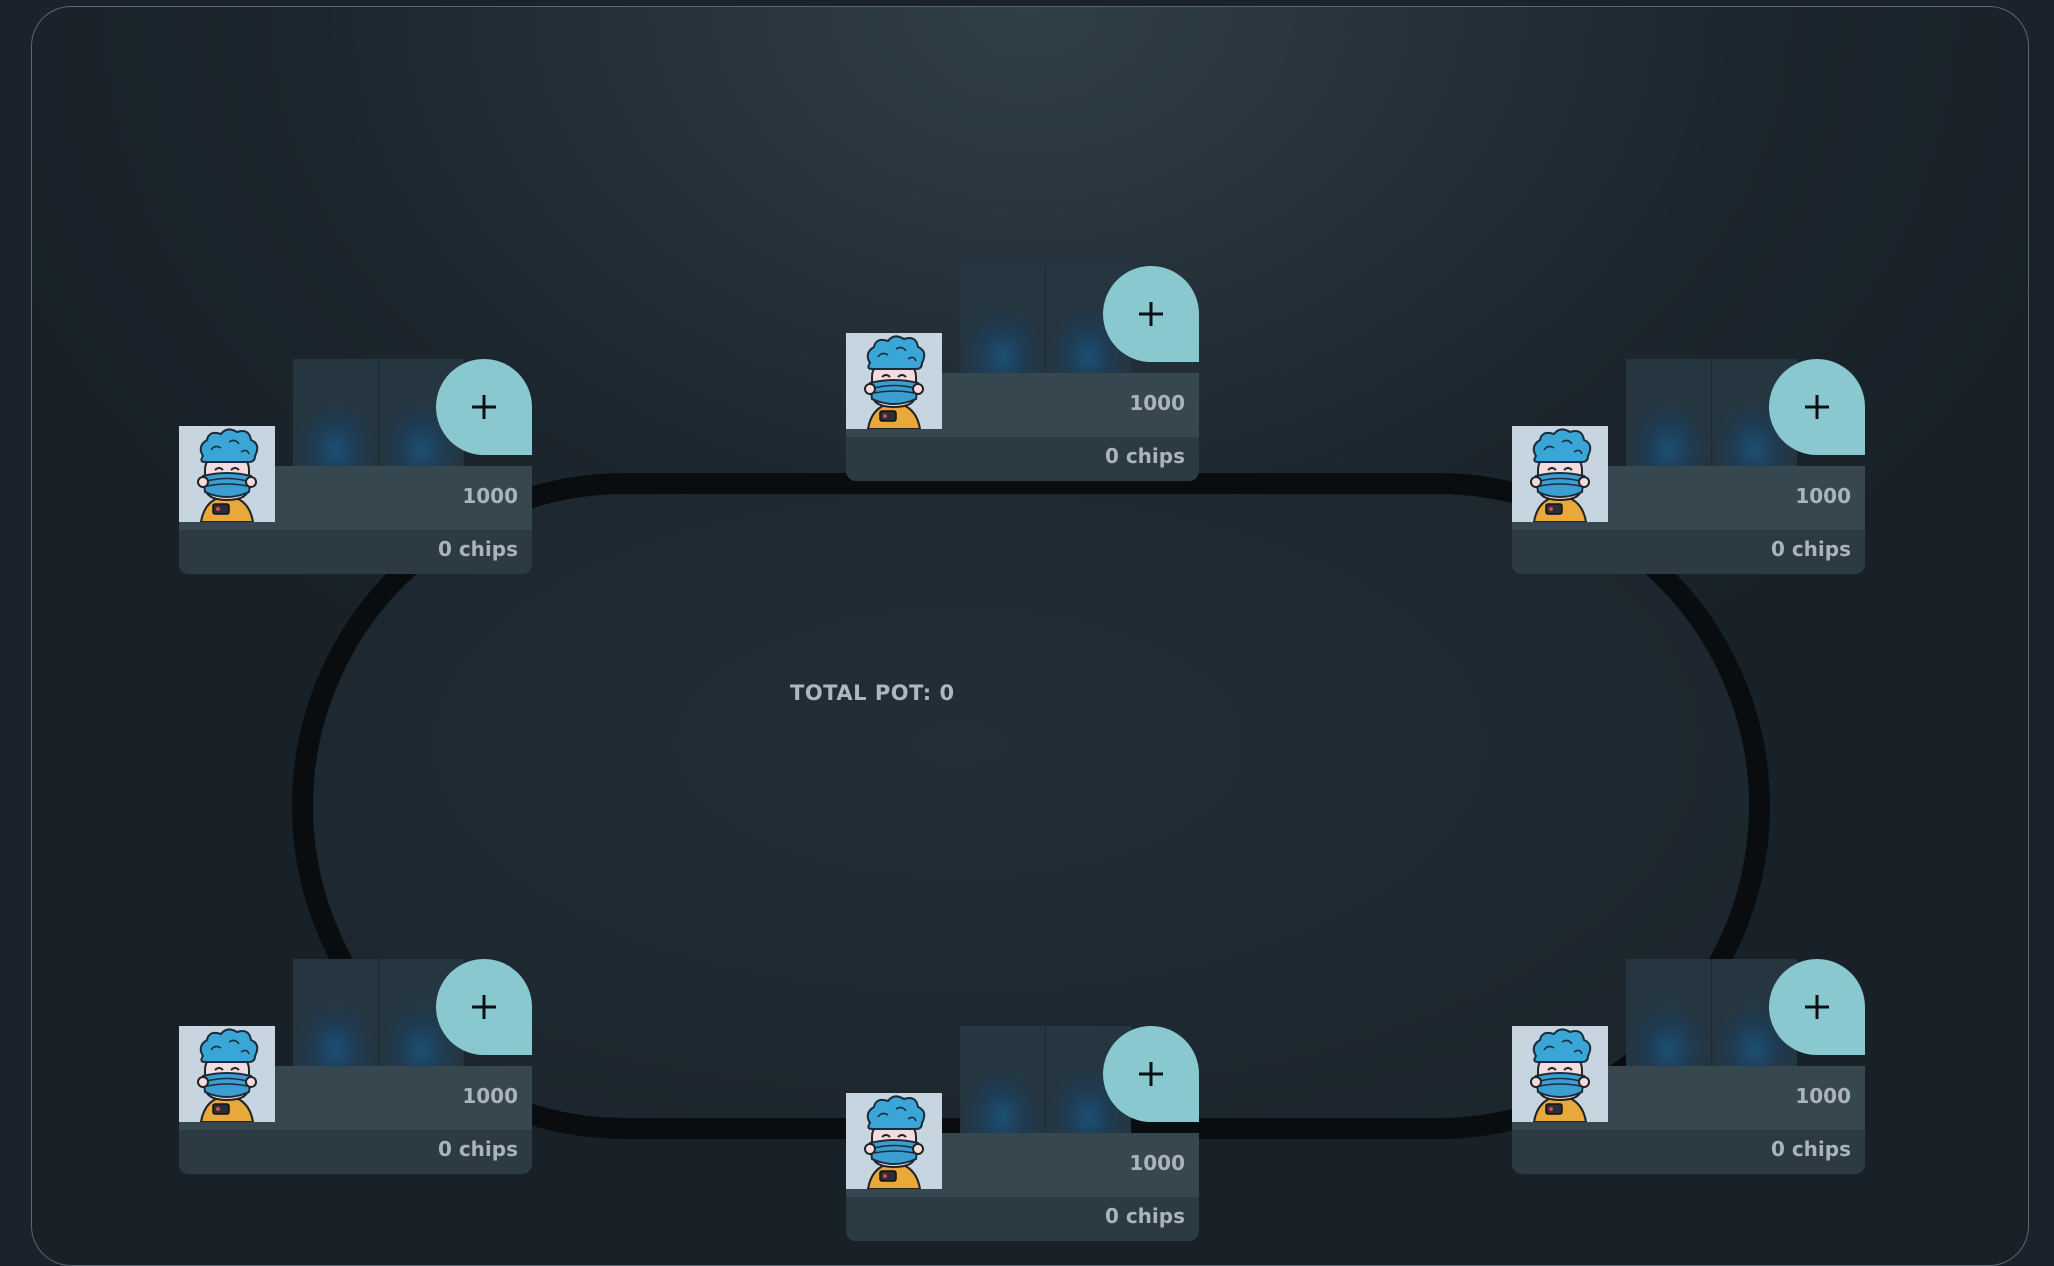 The height and width of the screenshot is (1266, 2054). What do you see at coordinates (1022, 373) in the screenshot?
I see `seat-top-center: 1000 0 chips` at bounding box center [1022, 373].